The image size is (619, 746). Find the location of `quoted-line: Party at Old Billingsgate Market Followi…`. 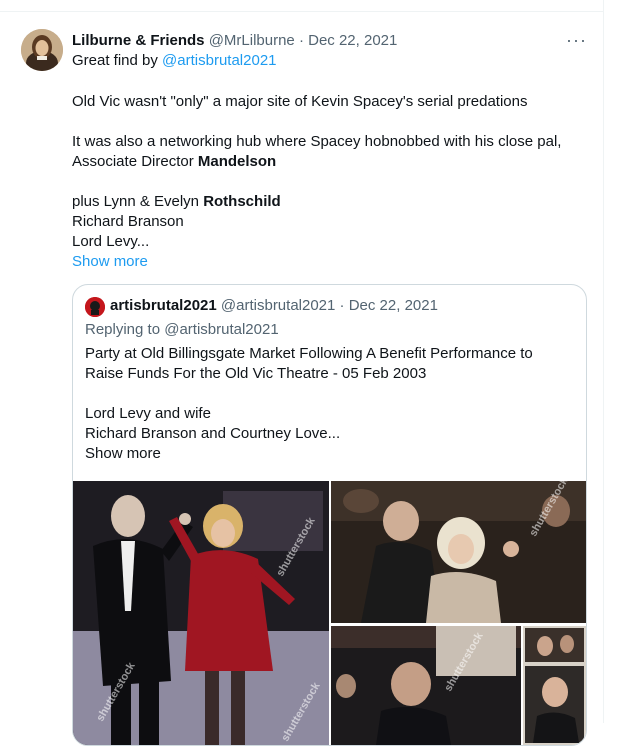

quoted-line: Party at Old Billingsgate Market Followi… is located at coordinates (309, 353).